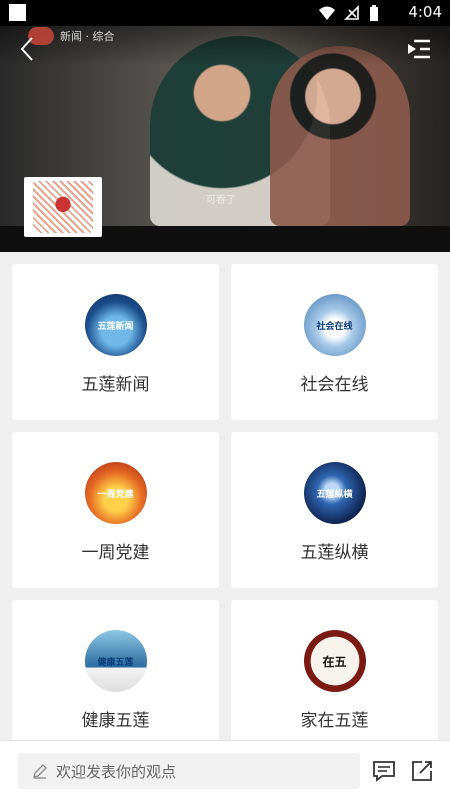 Image resolution: width=450 pixels, height=800 pixels. I want to click on status-time: 4:04, so click(425, 12).